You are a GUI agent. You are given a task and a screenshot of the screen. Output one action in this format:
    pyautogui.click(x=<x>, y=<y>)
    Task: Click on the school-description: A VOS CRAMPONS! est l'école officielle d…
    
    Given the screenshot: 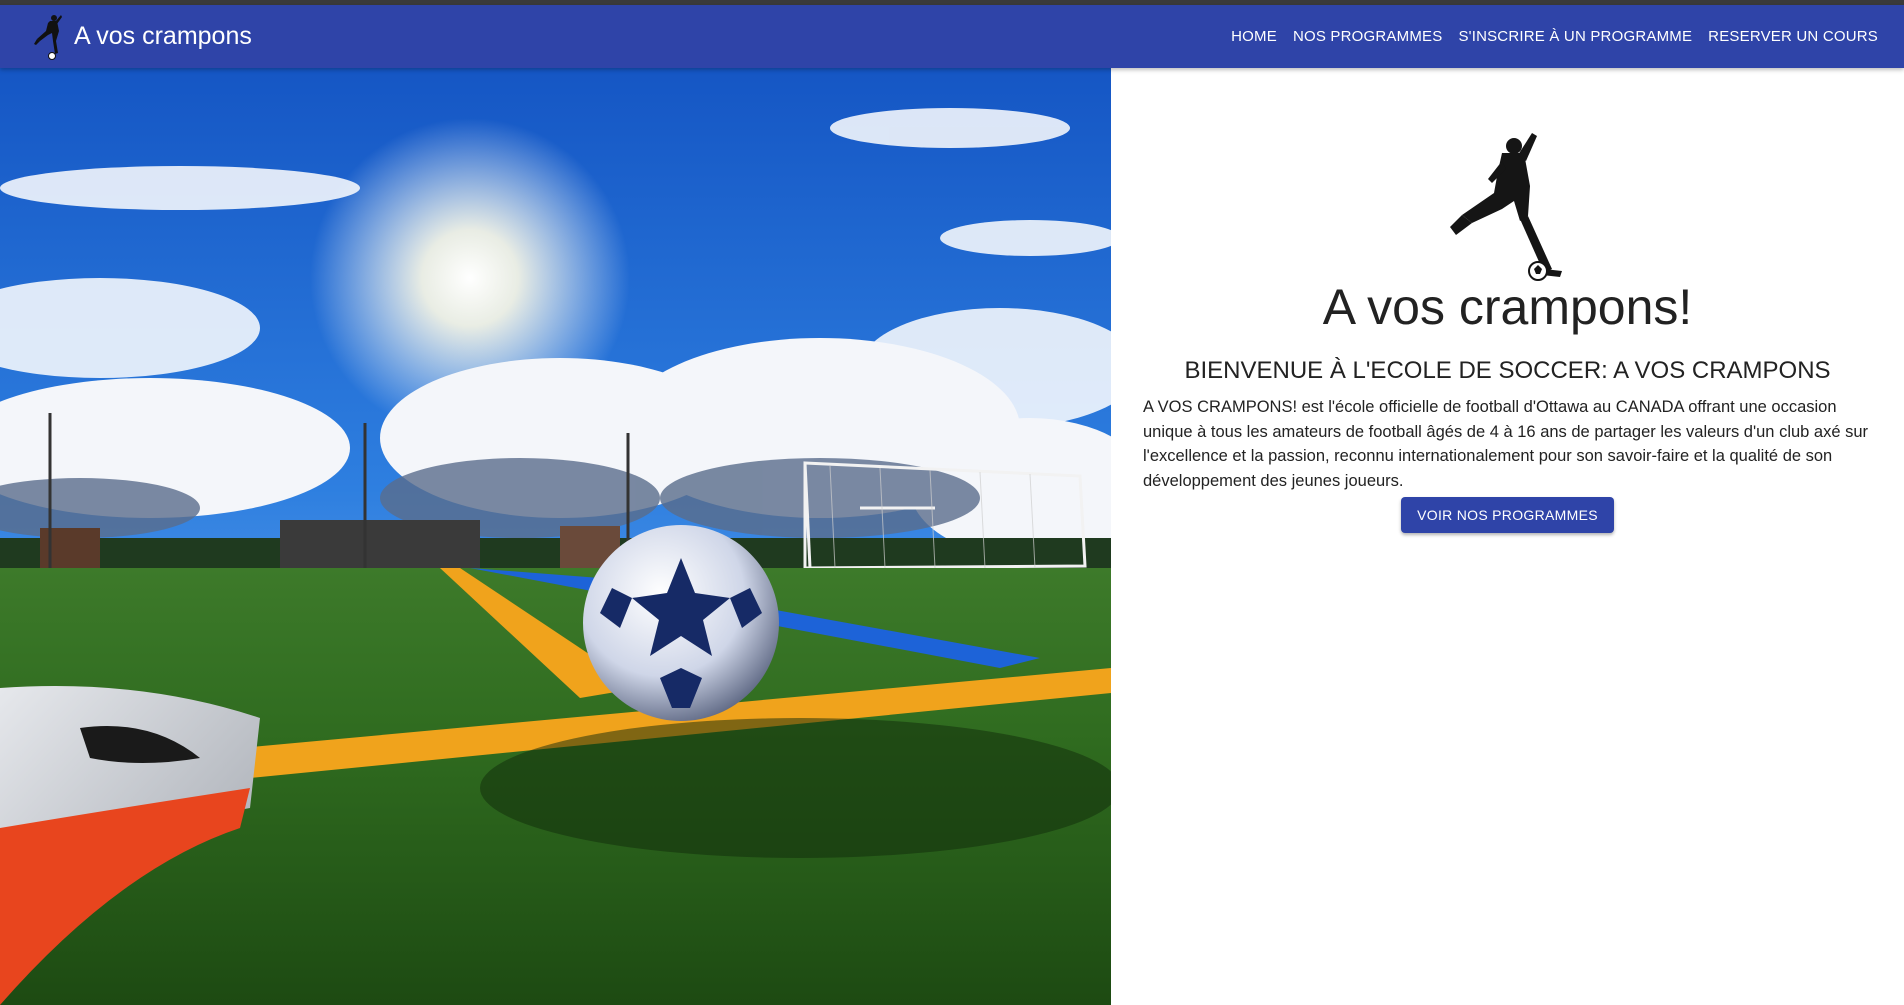 What is the action you would take?
    pyautogui.click(x=1506, y=444)
    